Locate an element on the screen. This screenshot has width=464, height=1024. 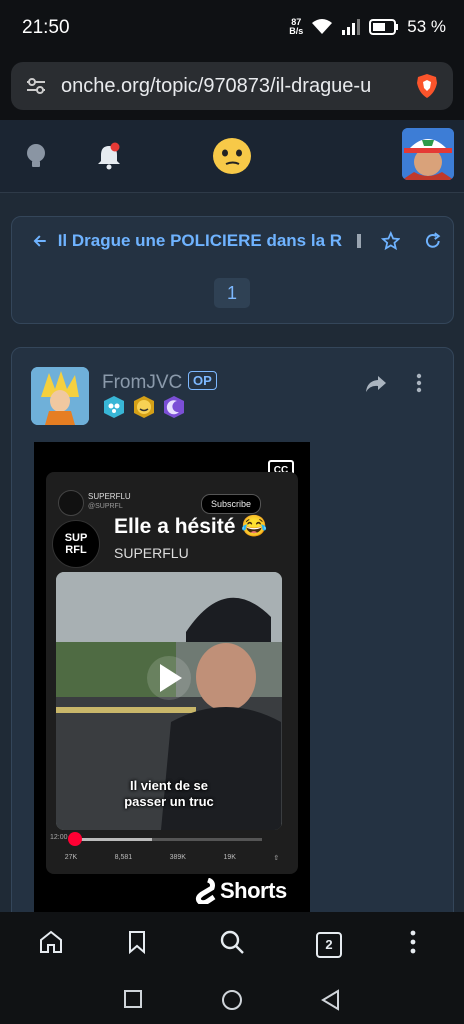
tweet-media: Il vient de se passer un truc is located at coordinates (169, 701).